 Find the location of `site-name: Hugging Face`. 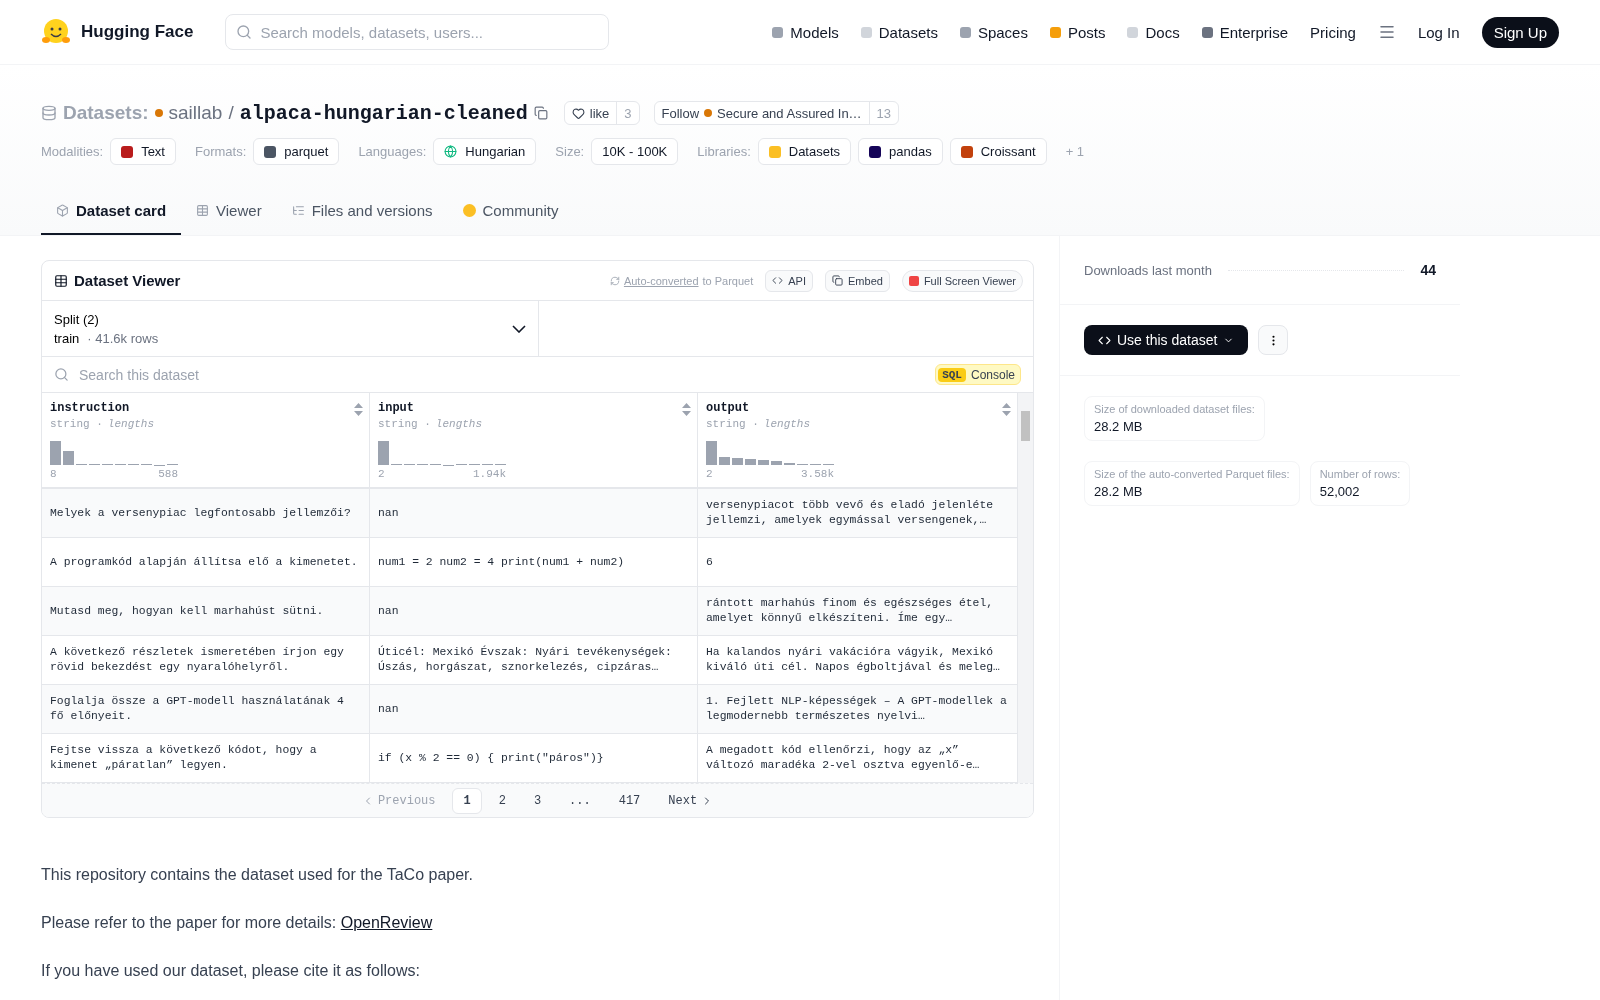

site-name: Hugging Face is located at coordinates (137, 32).